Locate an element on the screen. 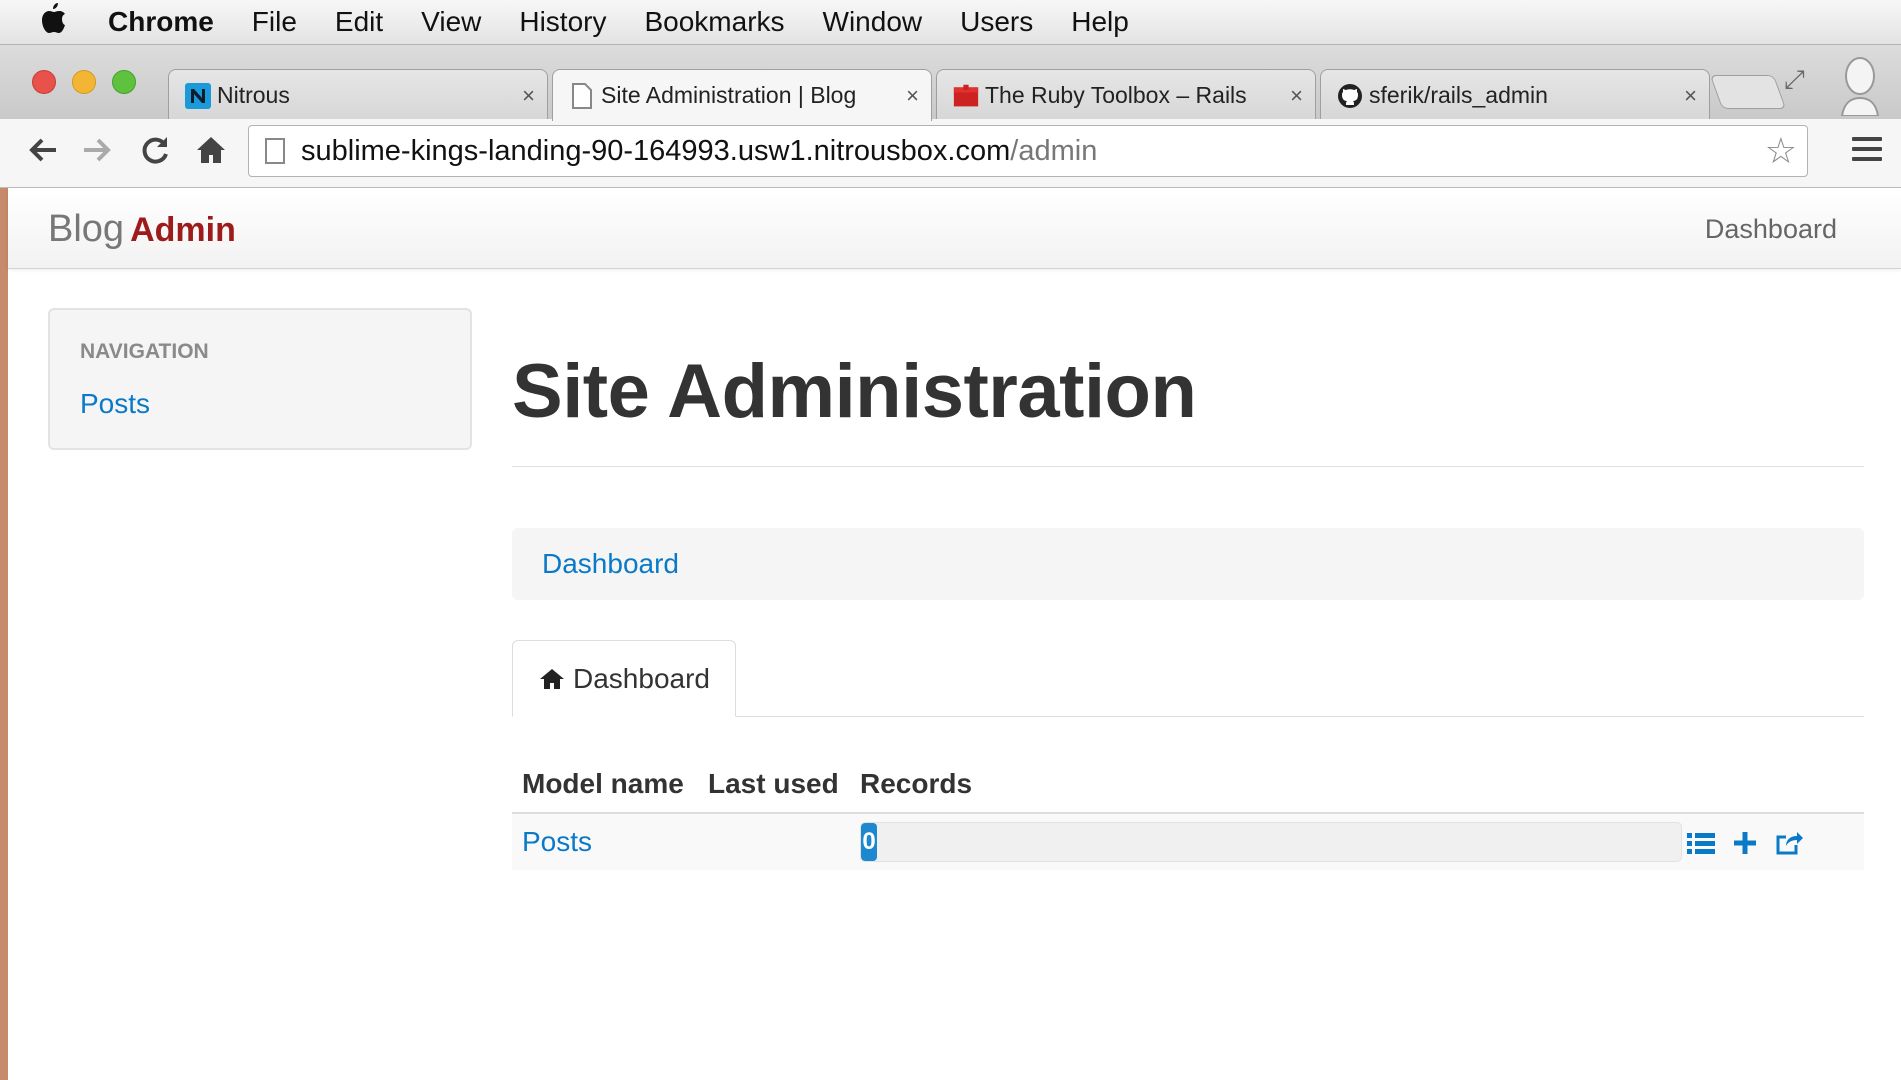  add-icon is located at coordinates (1745, 843).